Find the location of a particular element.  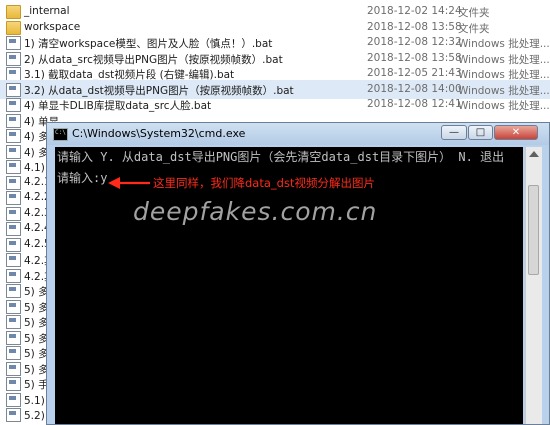

file-date: 2018-12-05 21:43 is located at coordinates (414, 73).